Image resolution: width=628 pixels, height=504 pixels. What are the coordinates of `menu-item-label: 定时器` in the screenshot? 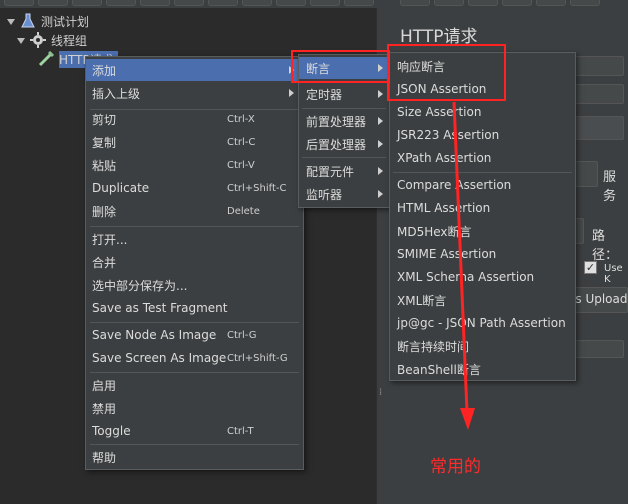 It's located at (324, 94).